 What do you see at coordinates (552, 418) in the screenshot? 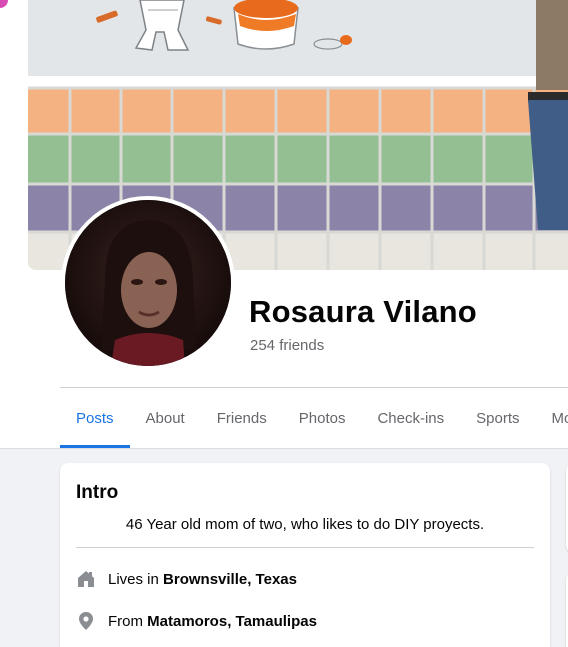
I see `tab-more: Mo` at bounding box center [552, 418].